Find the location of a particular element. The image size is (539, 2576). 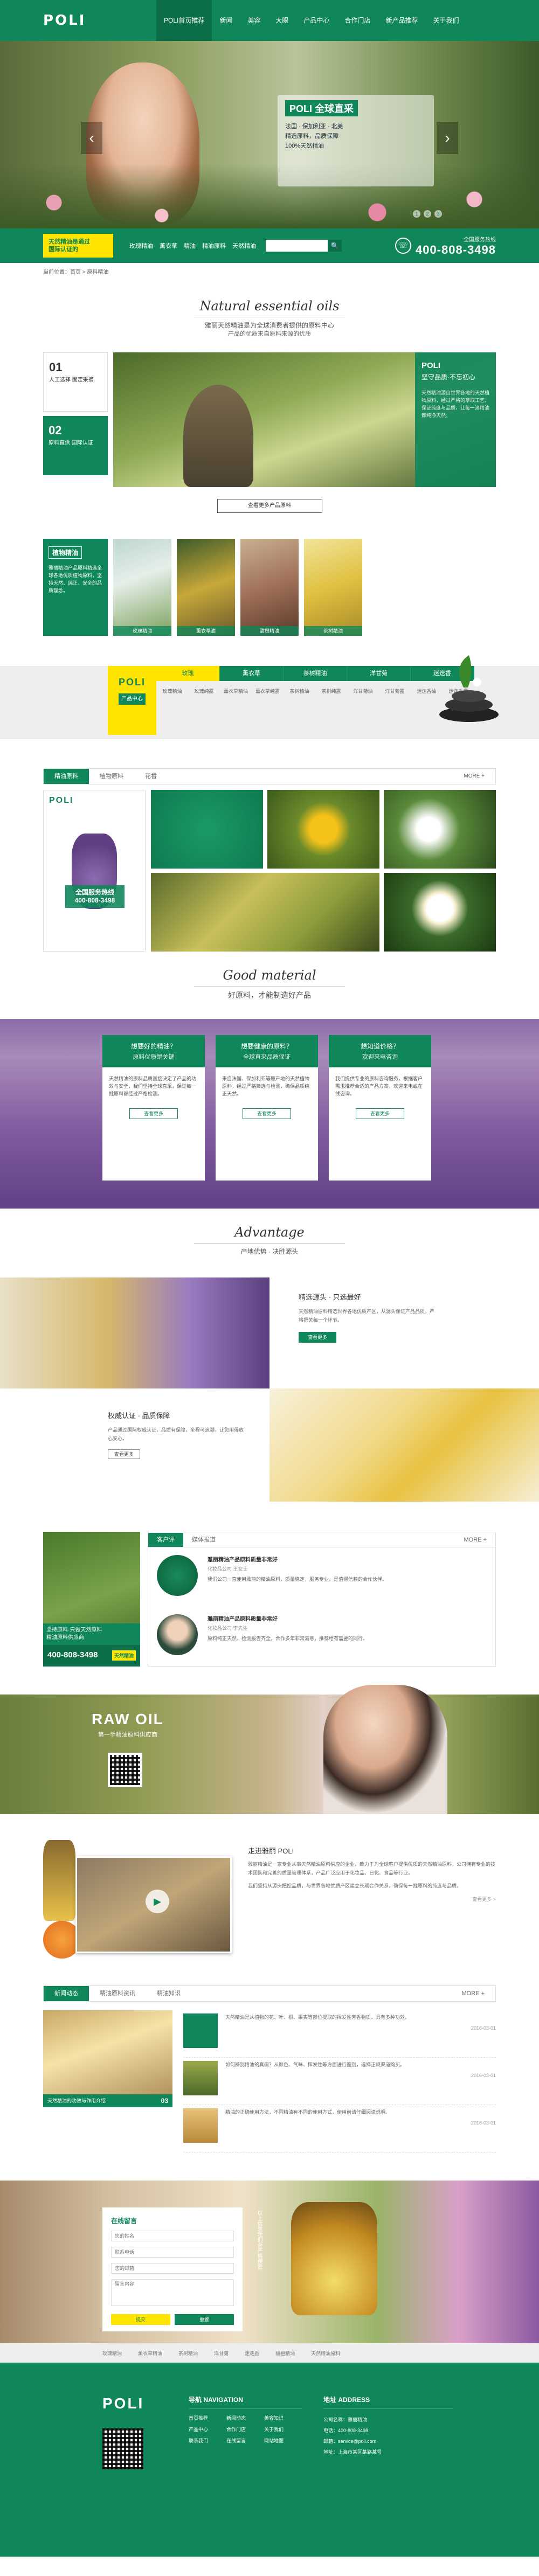

nav-item-home: POLI首页推荐 is located at coordinates (184, 20).